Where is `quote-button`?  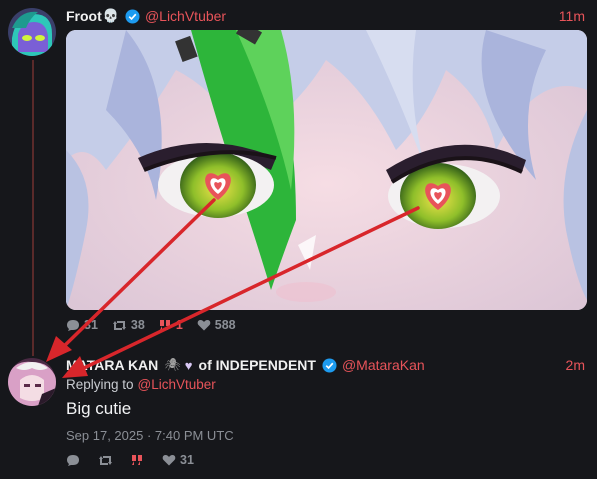
quote-button is located at coordinates (139, 460).